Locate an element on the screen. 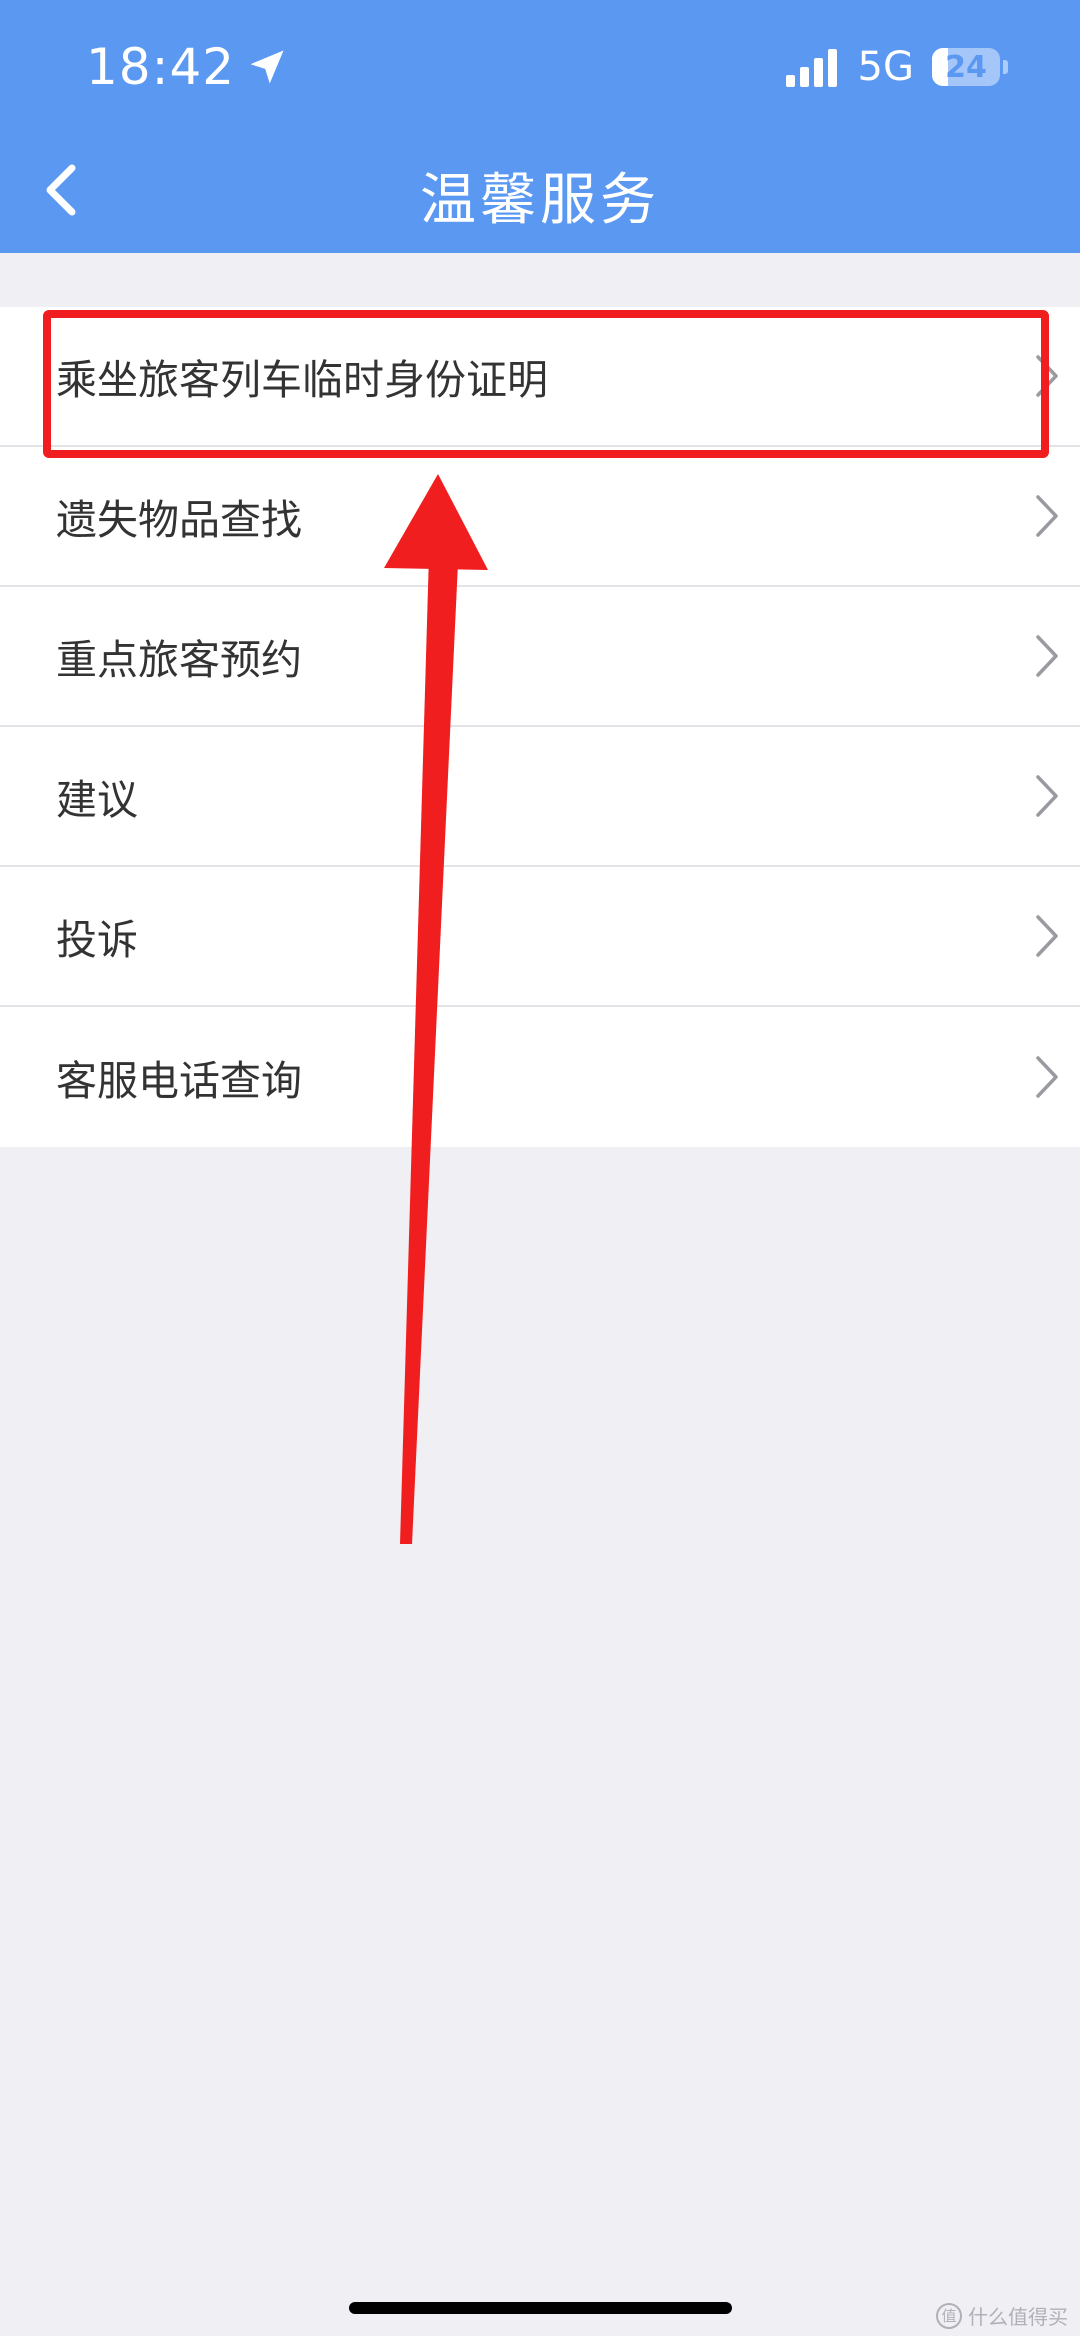 Image resolution: width=1080 pixels, height=2336 pixels. menu-item-temporary-id: 乘坐旅客列车临时身份证明 is located at coordinates (540, 377).